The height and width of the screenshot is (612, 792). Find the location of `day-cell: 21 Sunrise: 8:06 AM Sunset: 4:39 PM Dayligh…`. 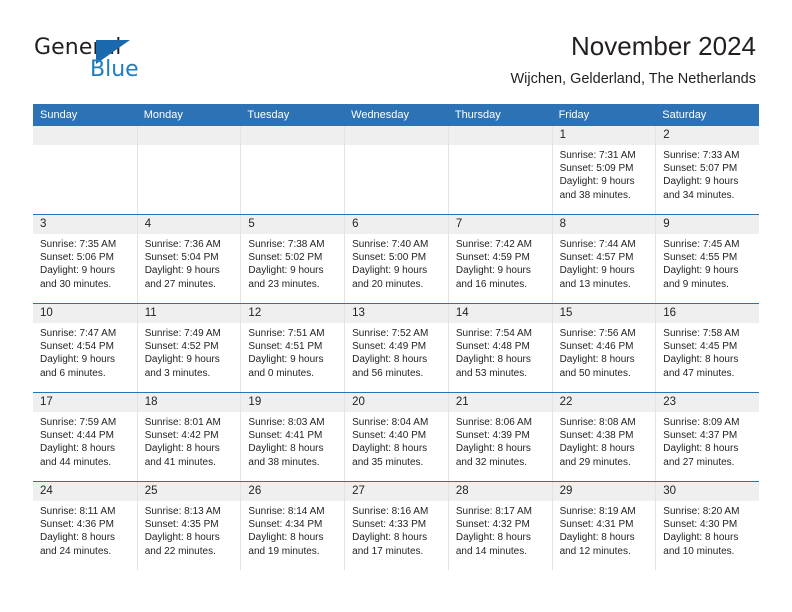

day-cell: 21 Sunrise: 8:06 AM Sunset: 4:39 PM Dayligh… is located at coordinates (499, 437).